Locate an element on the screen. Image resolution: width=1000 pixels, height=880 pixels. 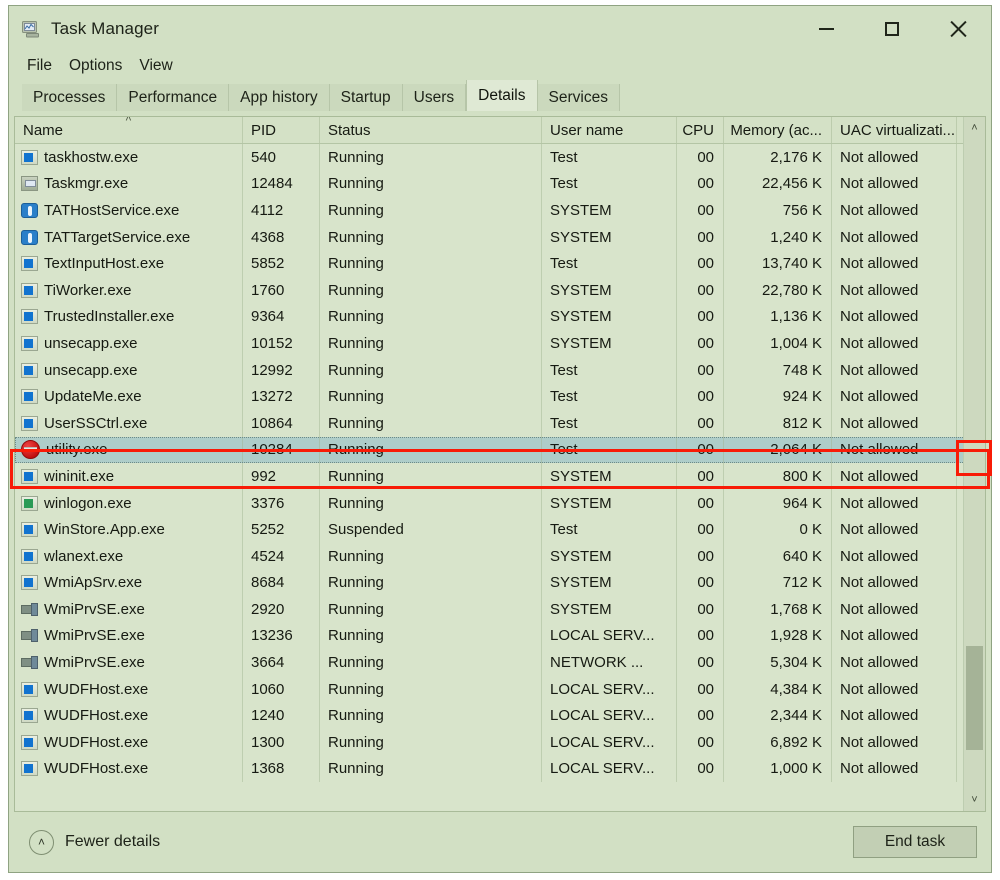
cell-name: TrustedInstaller.exe is located at coordinates (129, 317).